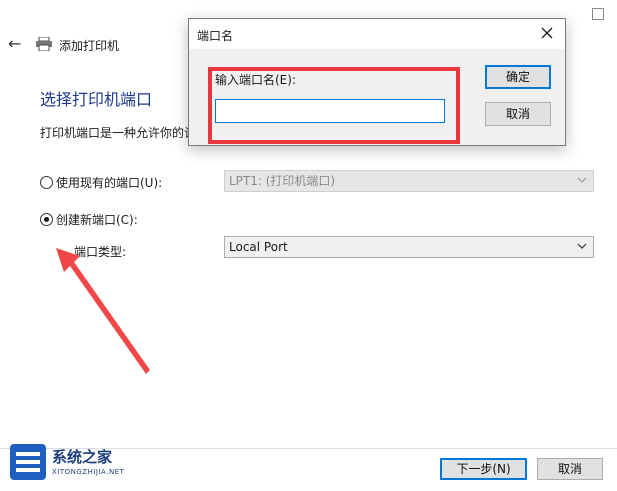 The image size is (617, 491). Describe the element at coordinates (88, 472) in the screenshot. I see `watermark-domain: XITONGZHIJIA.NET` at that location.